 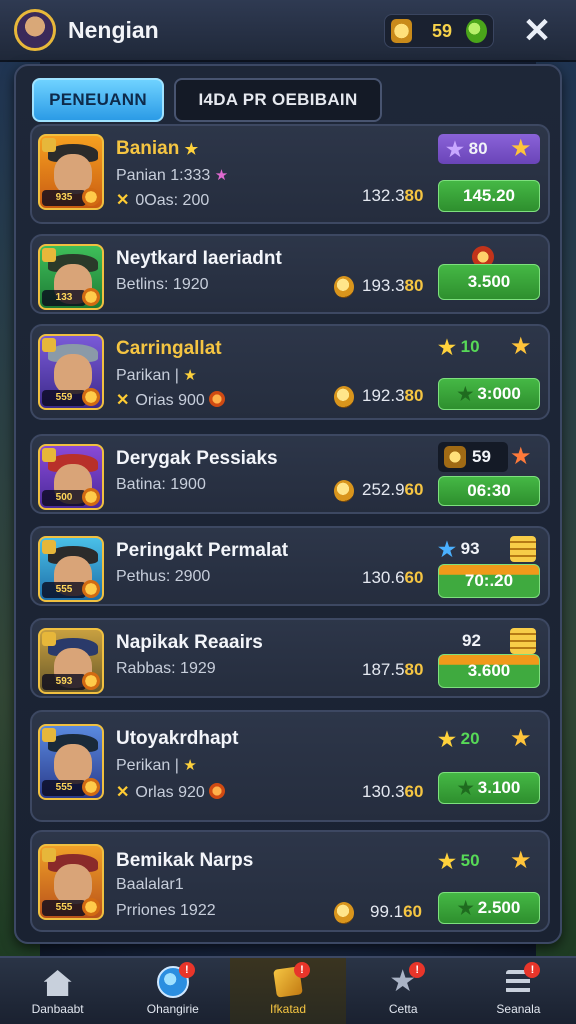 I want to click on tab-bar: PENEUANN I4DA PR OEBIBAIN, so click(x=207, y=100).